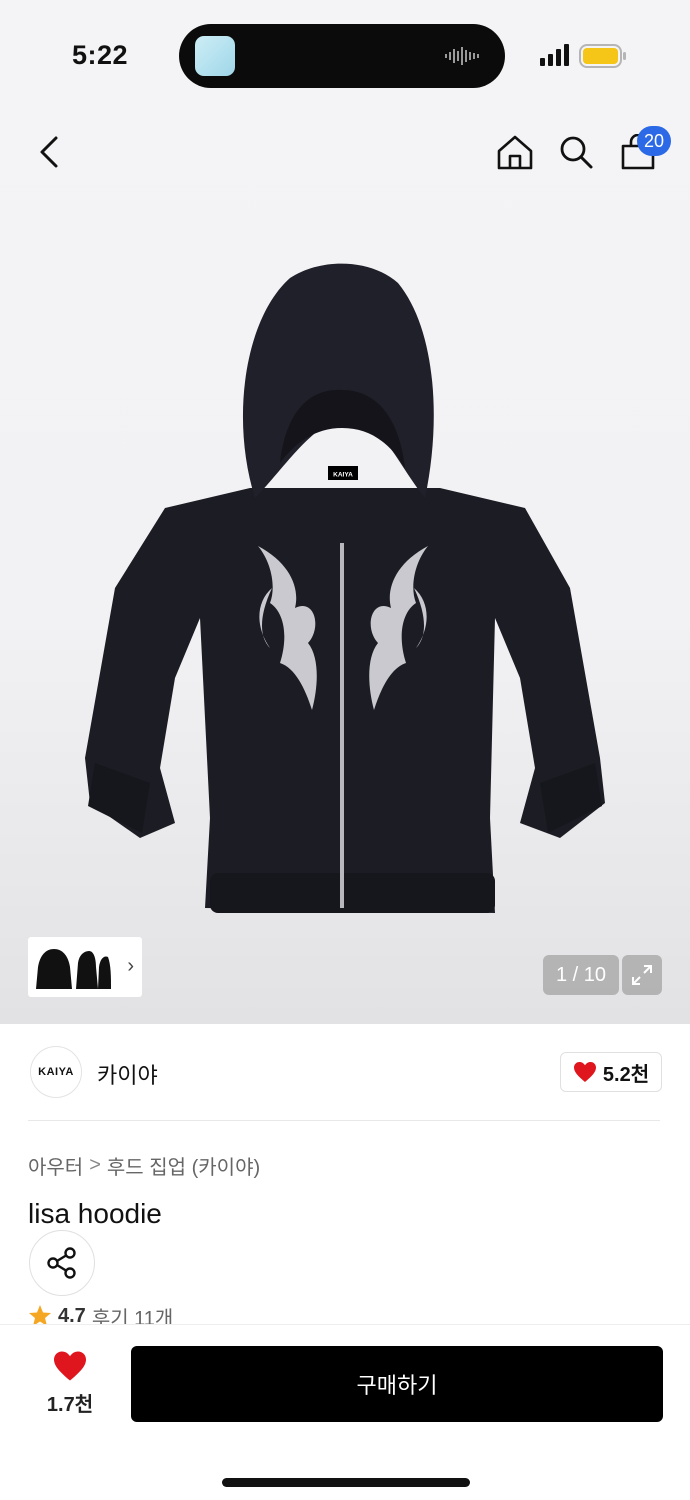 The image size is (690, 1500). What do you see at coordinates (346, 1482) in the screenshot?
I see `home-indicator` at bounding box center [346, 1482].